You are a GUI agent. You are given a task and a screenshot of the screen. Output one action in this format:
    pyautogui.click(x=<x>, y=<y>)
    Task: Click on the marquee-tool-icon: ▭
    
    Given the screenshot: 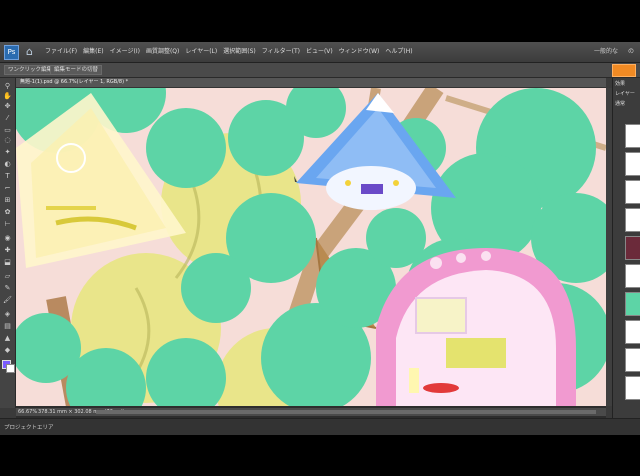 What is the action you would take?
    pyautogui.click(x=7, y=130)
    